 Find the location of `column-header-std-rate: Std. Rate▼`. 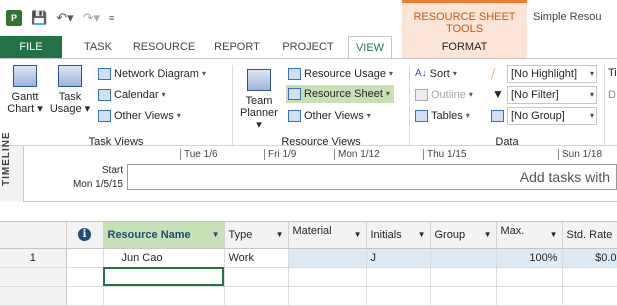

column-header-std-rate: Std. Rate▼ is located at coordinates (589, 235).